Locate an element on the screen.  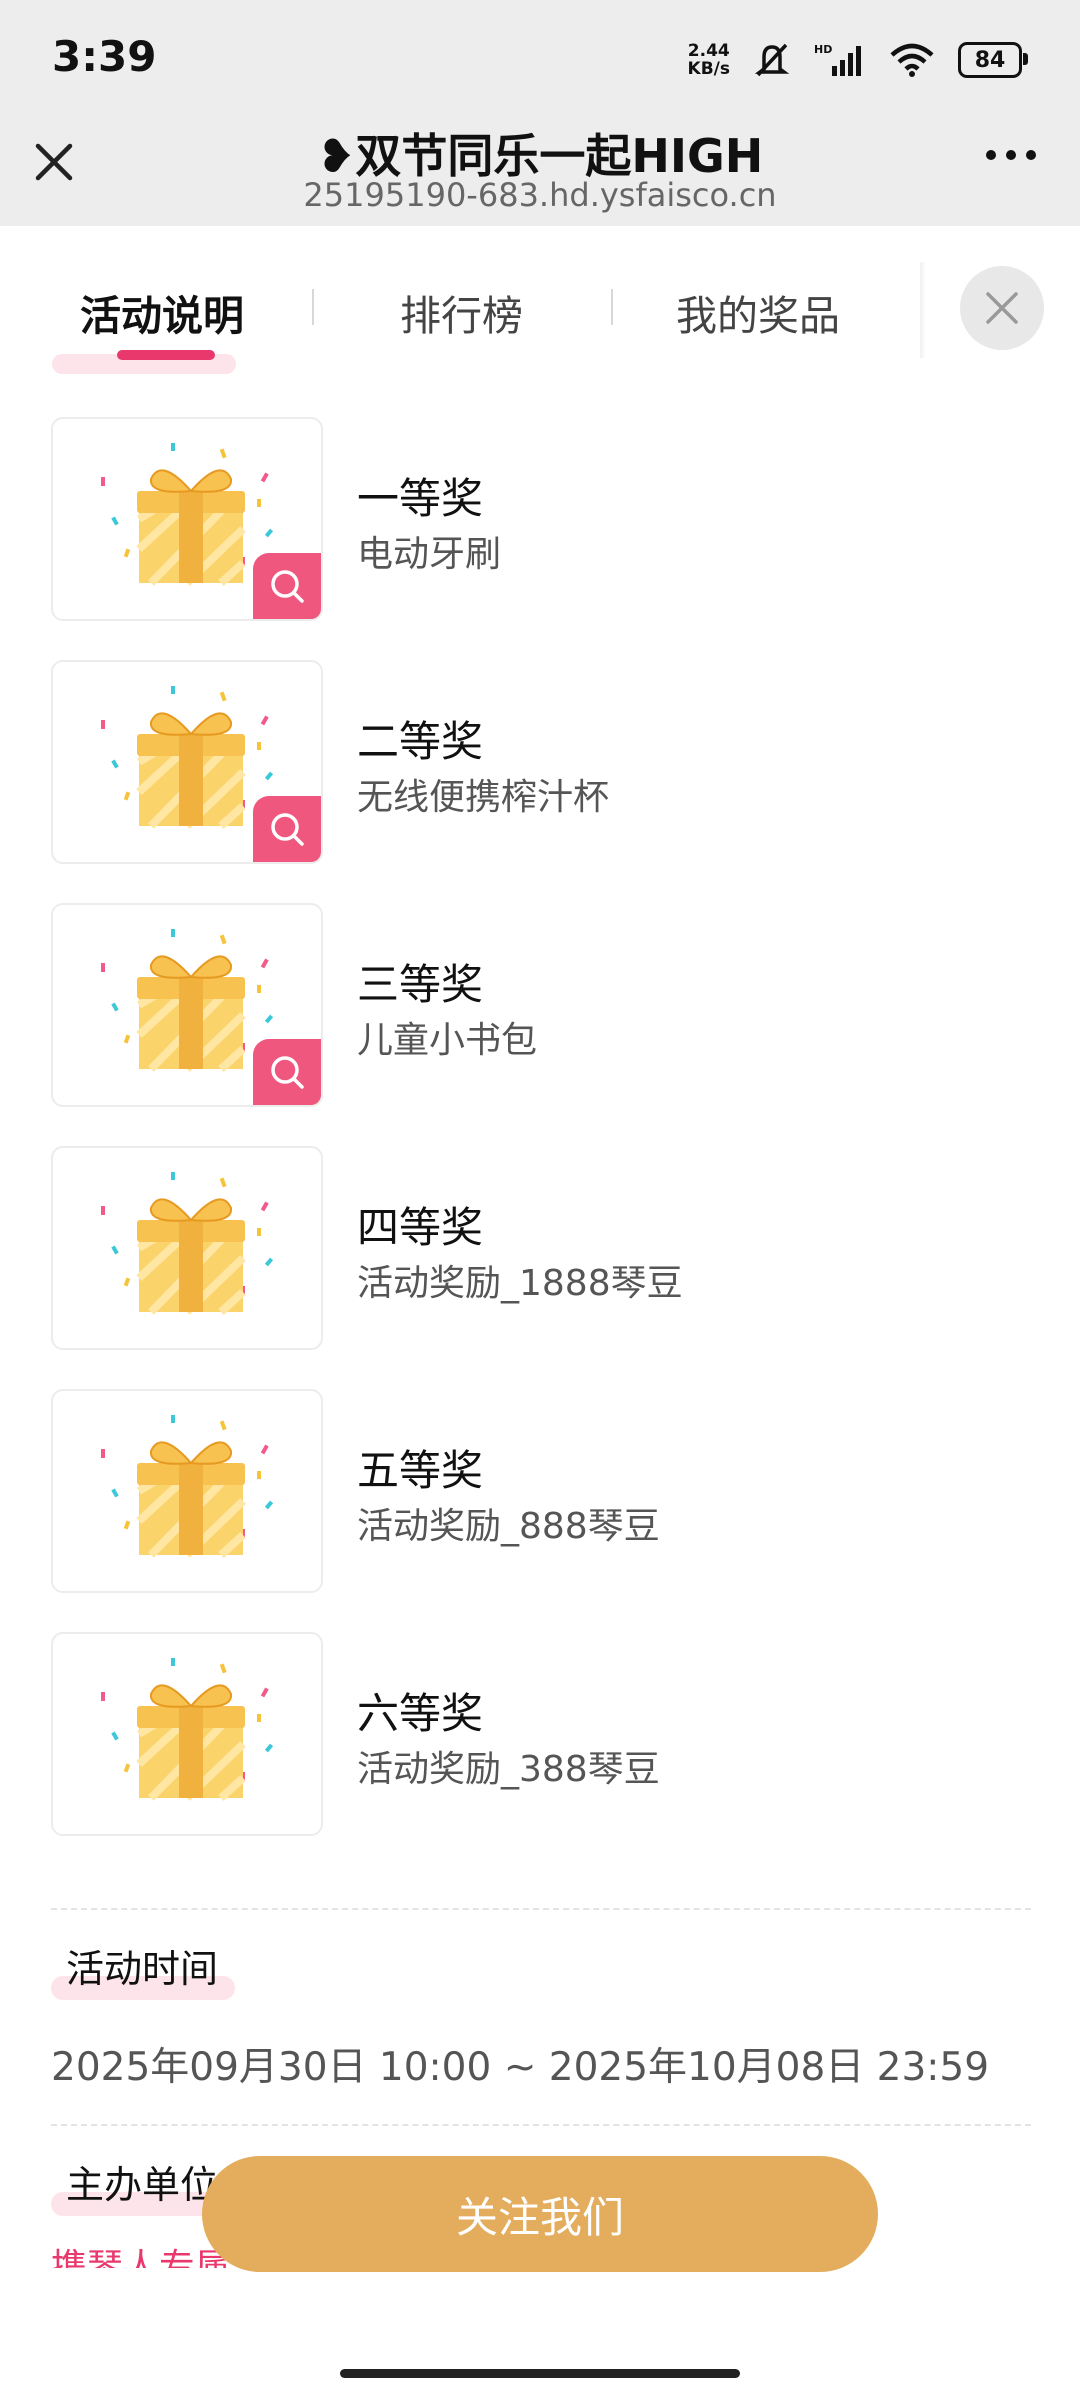
browser-title-bar: ❥双节同乐一起HIGH 25195190-683.hd.ysfaisco.cn is located at coordinates (540, 173).